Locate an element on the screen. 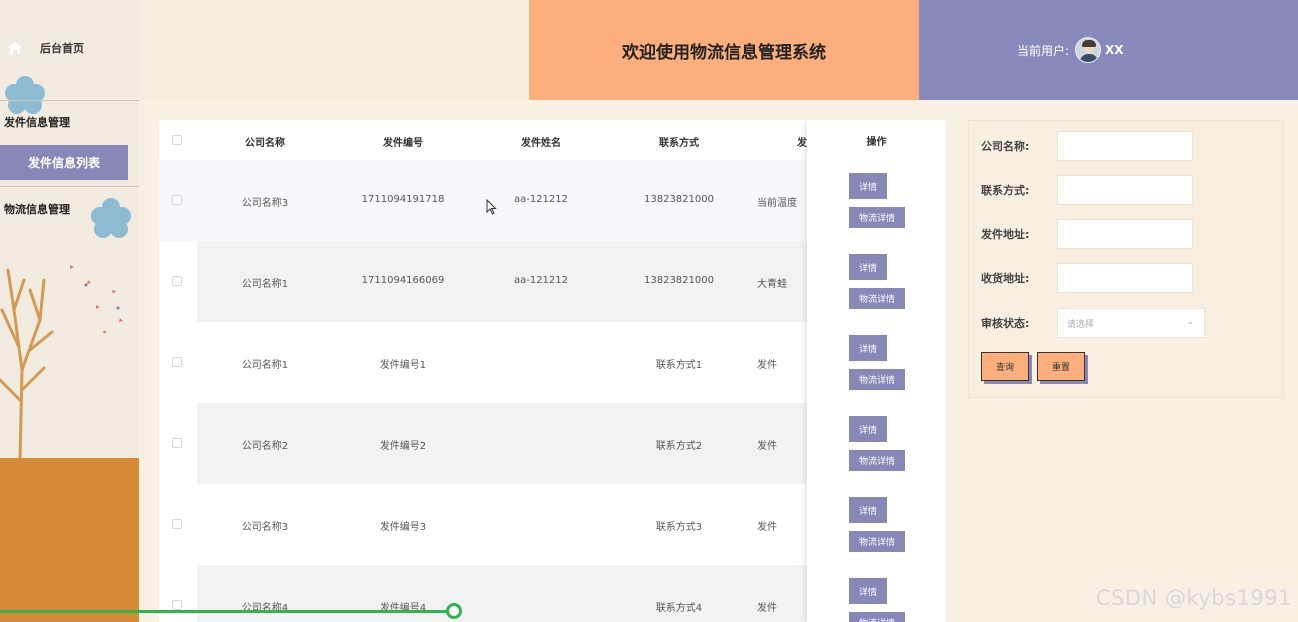  receive-address-label: 收货地址: is located at coordinates (1005, 278).